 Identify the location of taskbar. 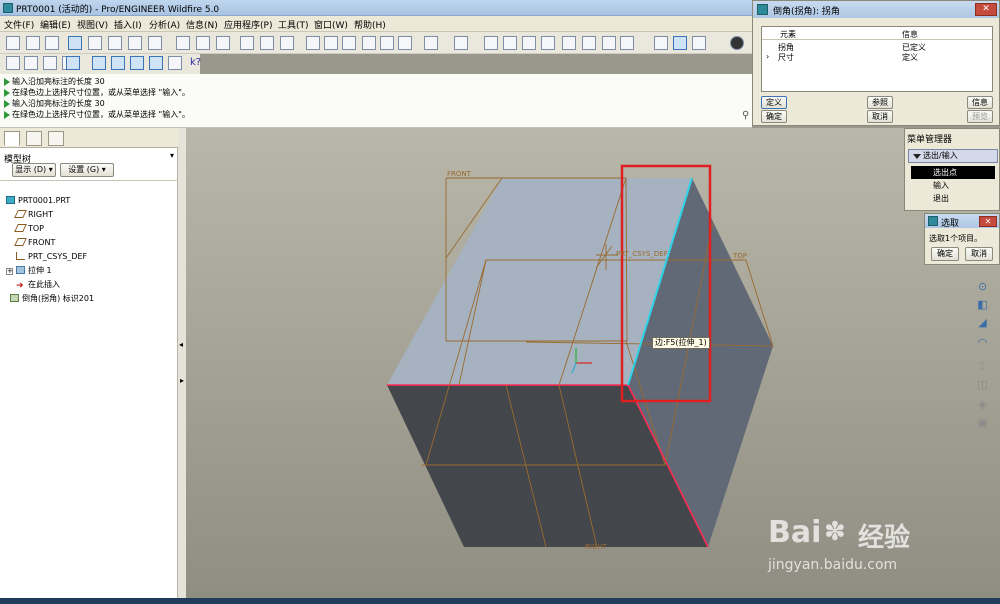
(500, 601).